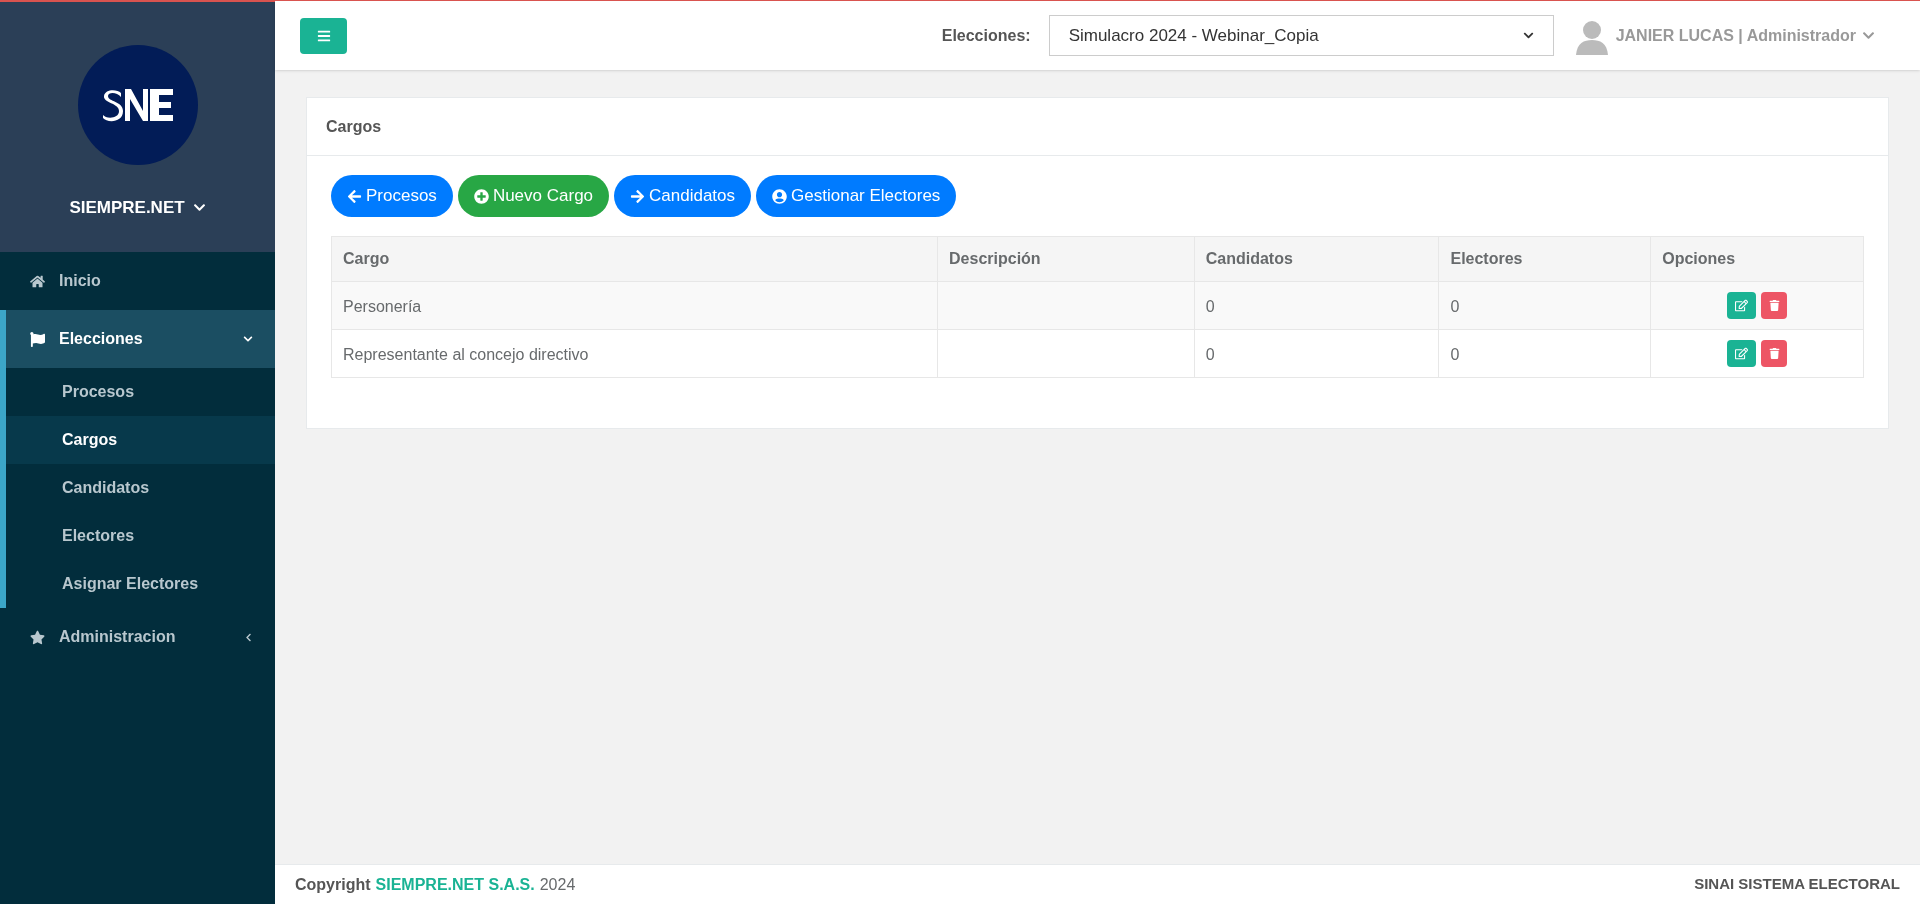 This screenshot has width=1920, height=904. Describe the element at coordinates (137, 281) in the screenshot. I see `sidebar-item: Inicio` at that location.